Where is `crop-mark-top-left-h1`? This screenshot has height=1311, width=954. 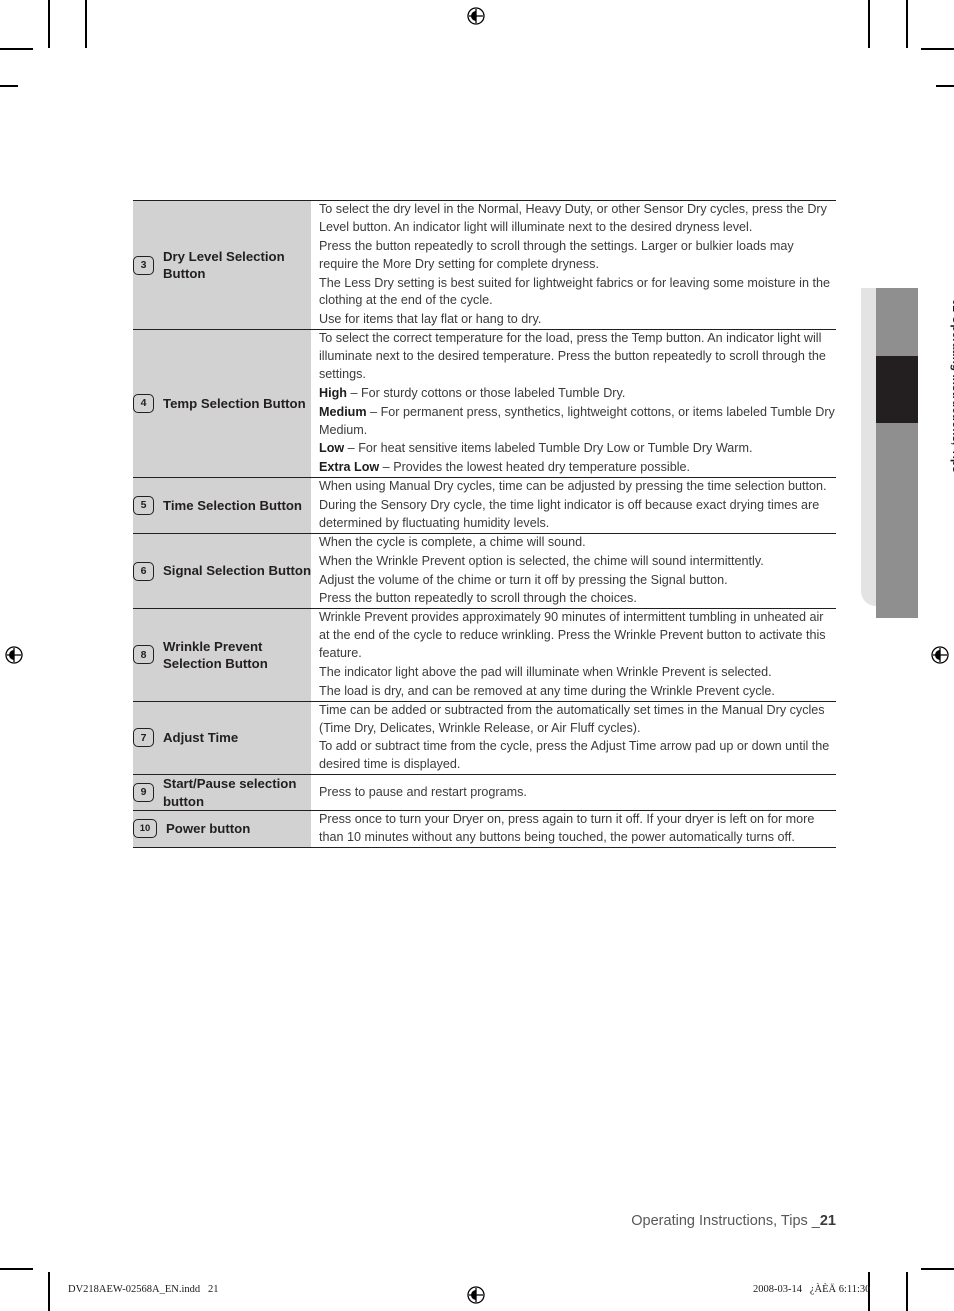
crop-mark-top-left-h1 is located at coordinates (16, 49).